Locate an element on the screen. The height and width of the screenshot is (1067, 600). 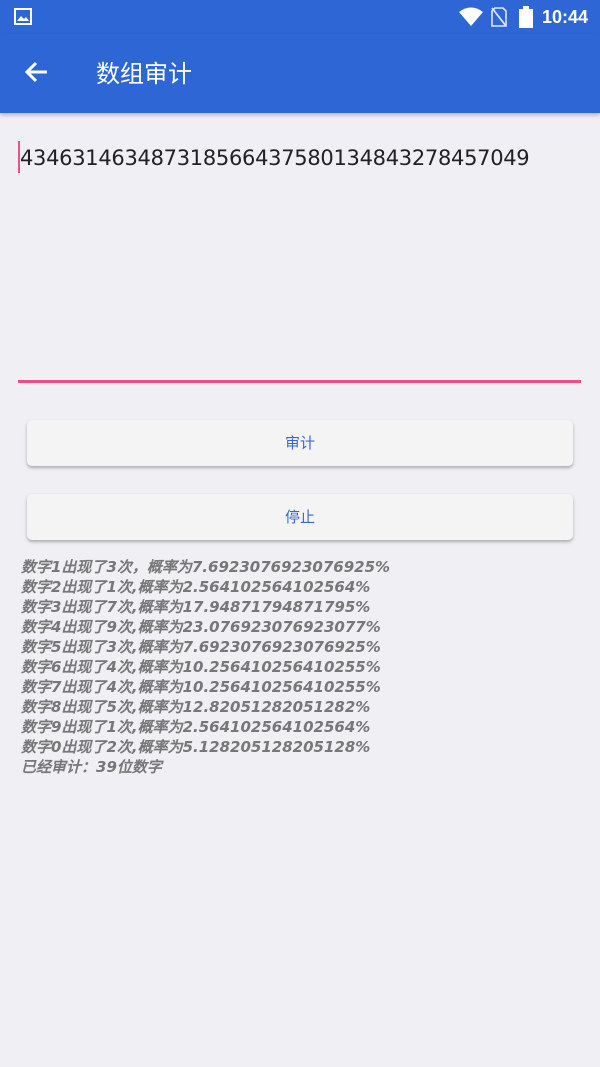
result-line: 数字2出现了1次,概率为2.564102564102564% is located at coordinates (196, 587).